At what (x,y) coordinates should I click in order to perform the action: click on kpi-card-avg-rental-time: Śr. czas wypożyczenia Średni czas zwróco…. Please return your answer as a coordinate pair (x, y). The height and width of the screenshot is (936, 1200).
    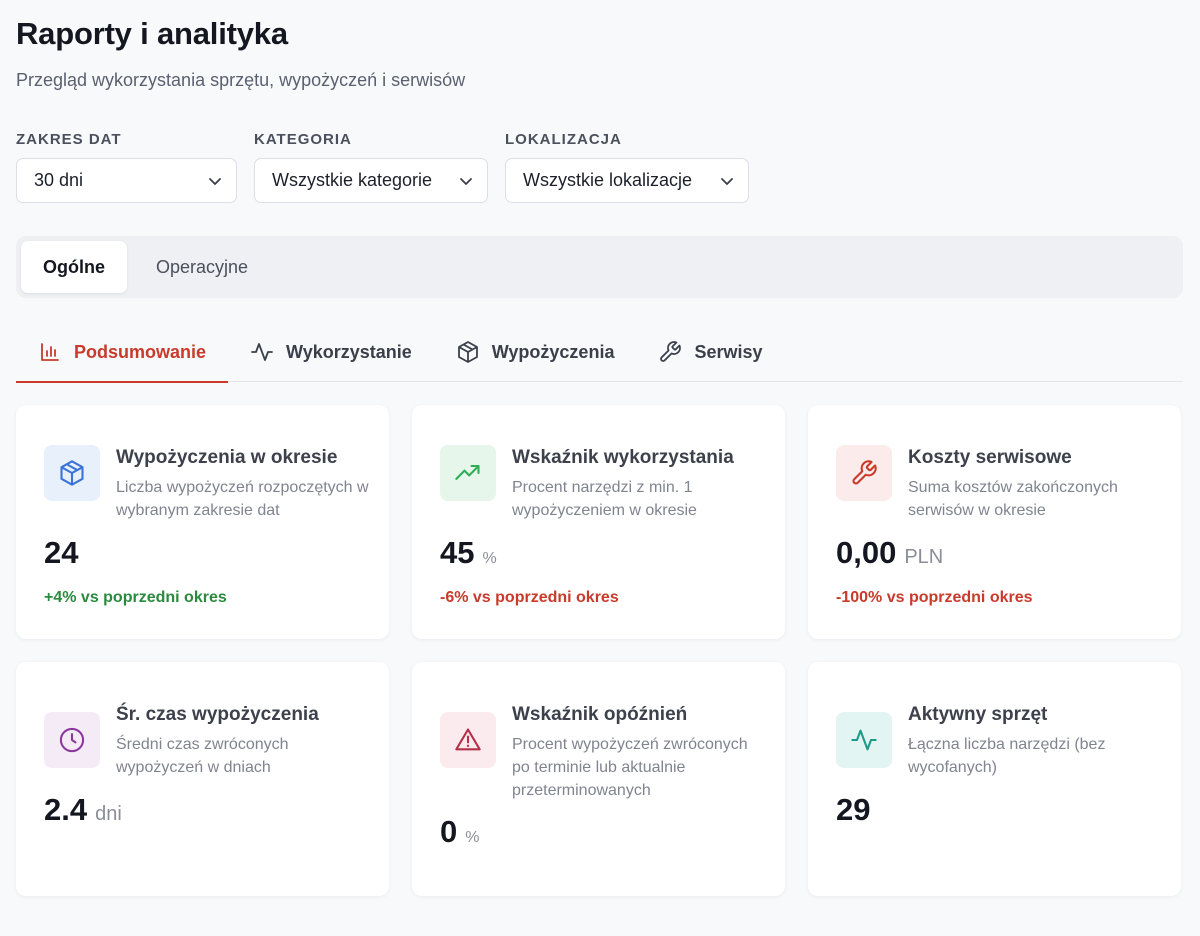
    Looking at the image, I should click on (202, 779).